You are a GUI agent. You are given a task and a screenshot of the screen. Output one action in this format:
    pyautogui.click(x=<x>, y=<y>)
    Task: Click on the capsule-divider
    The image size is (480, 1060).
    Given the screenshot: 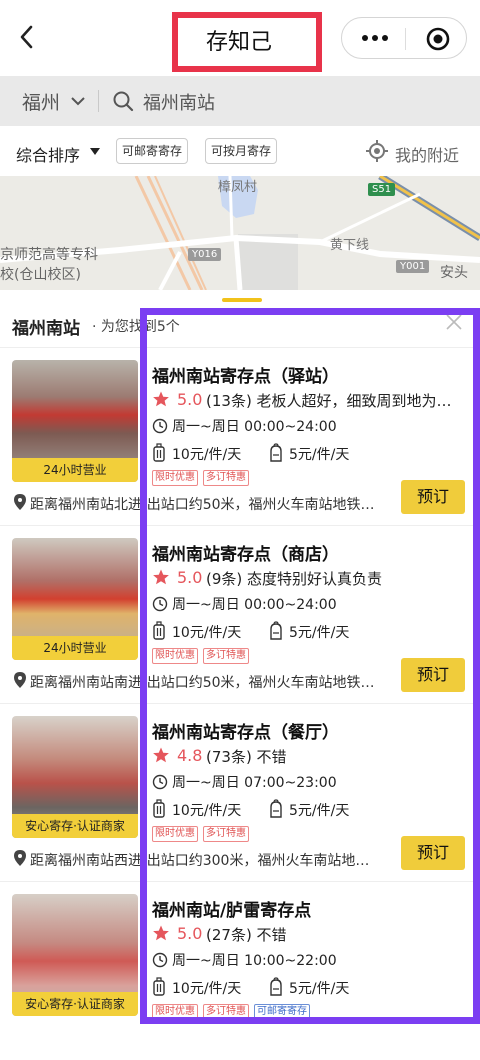 What is the action you would take?
    pyautogui.click(x=405, y=39)
    